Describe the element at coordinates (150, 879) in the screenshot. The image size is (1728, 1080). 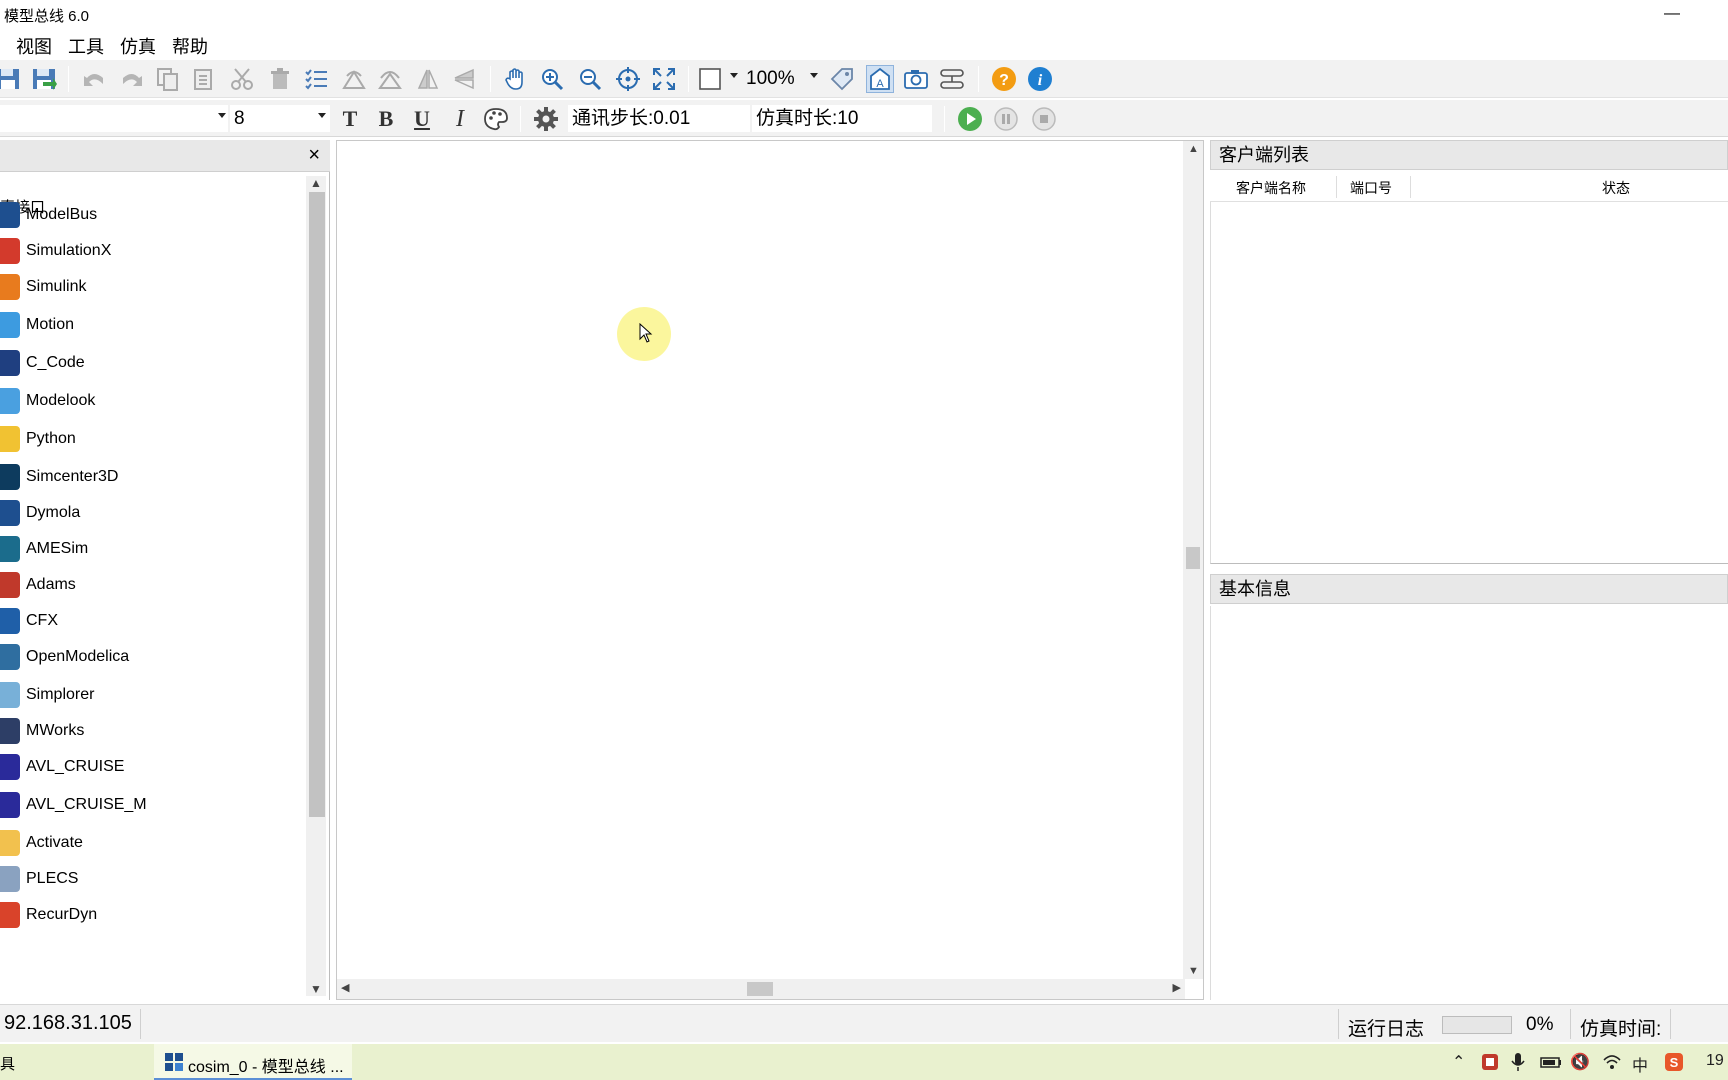
I see `component-item: PLECS` at that location.